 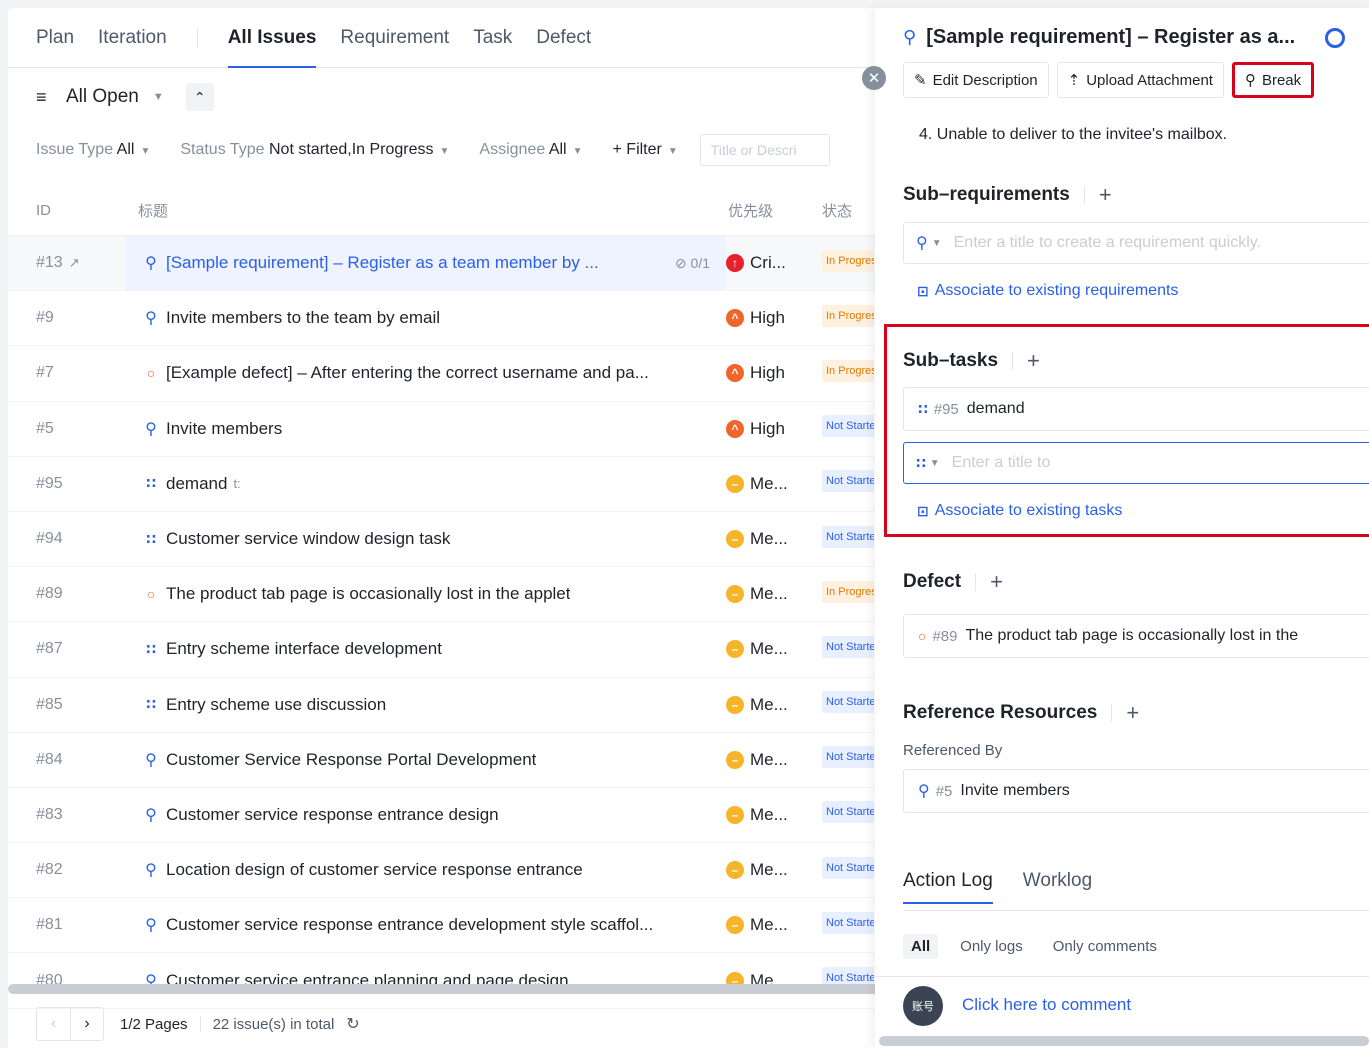 What do you see at coordinates (426, 484) in the screenshot?
I see `issue-title-cell: ∷ demand t:` at bounding box center [426, 484].